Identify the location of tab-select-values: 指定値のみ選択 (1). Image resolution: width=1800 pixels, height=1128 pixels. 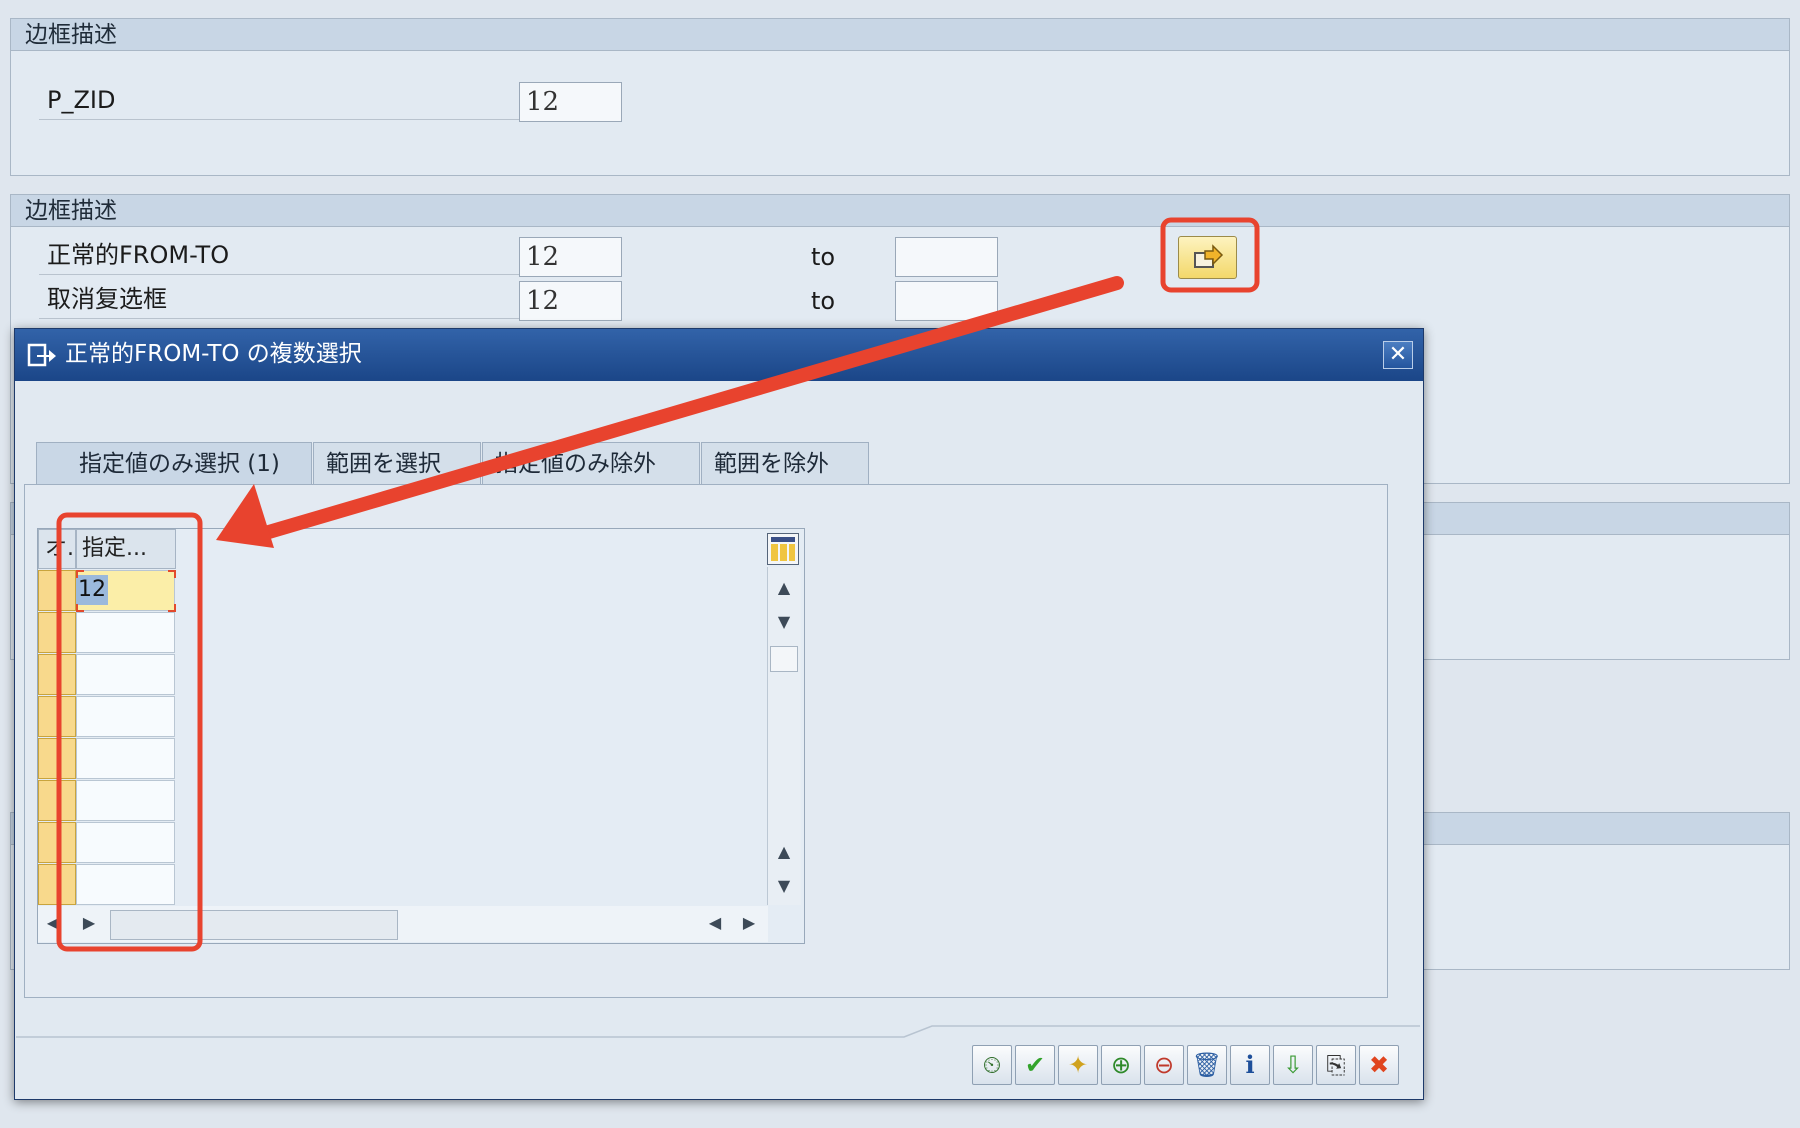
(174, 463).